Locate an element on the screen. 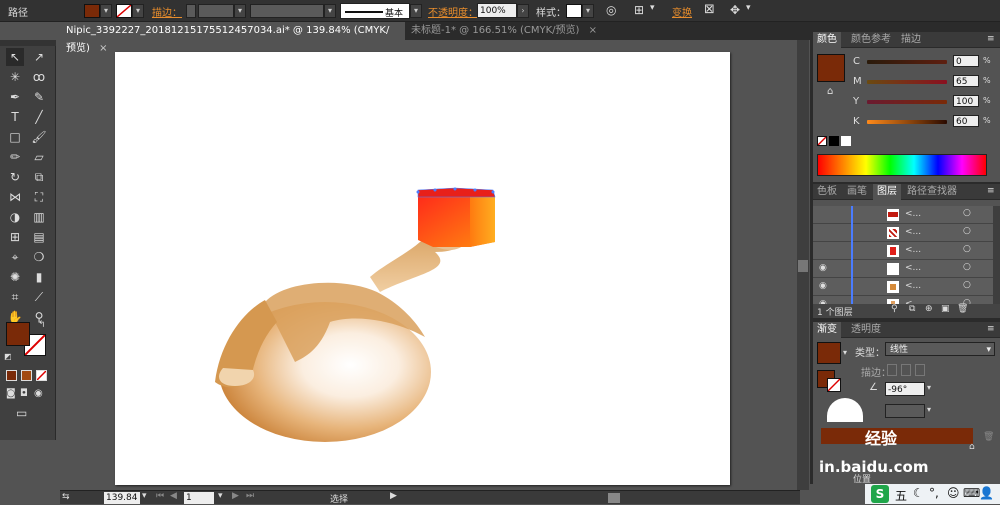 The height and width of the screenshot is (505, 1000). scale-tool-icon: ⧉ is located at coordinates (39, 177).